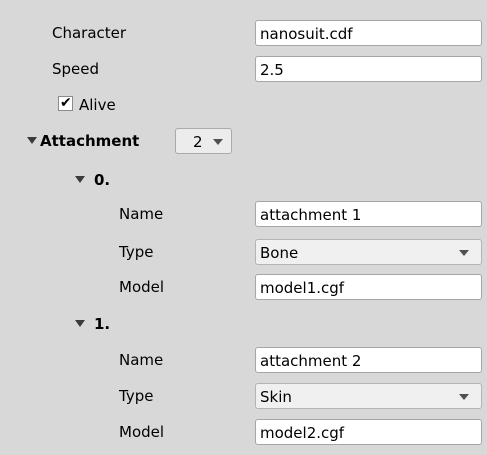  What do you see at coordinates (243, 324) in the screenshot?
I see `attachment-item-1-header: 1.` at bounding box center [243, 324].